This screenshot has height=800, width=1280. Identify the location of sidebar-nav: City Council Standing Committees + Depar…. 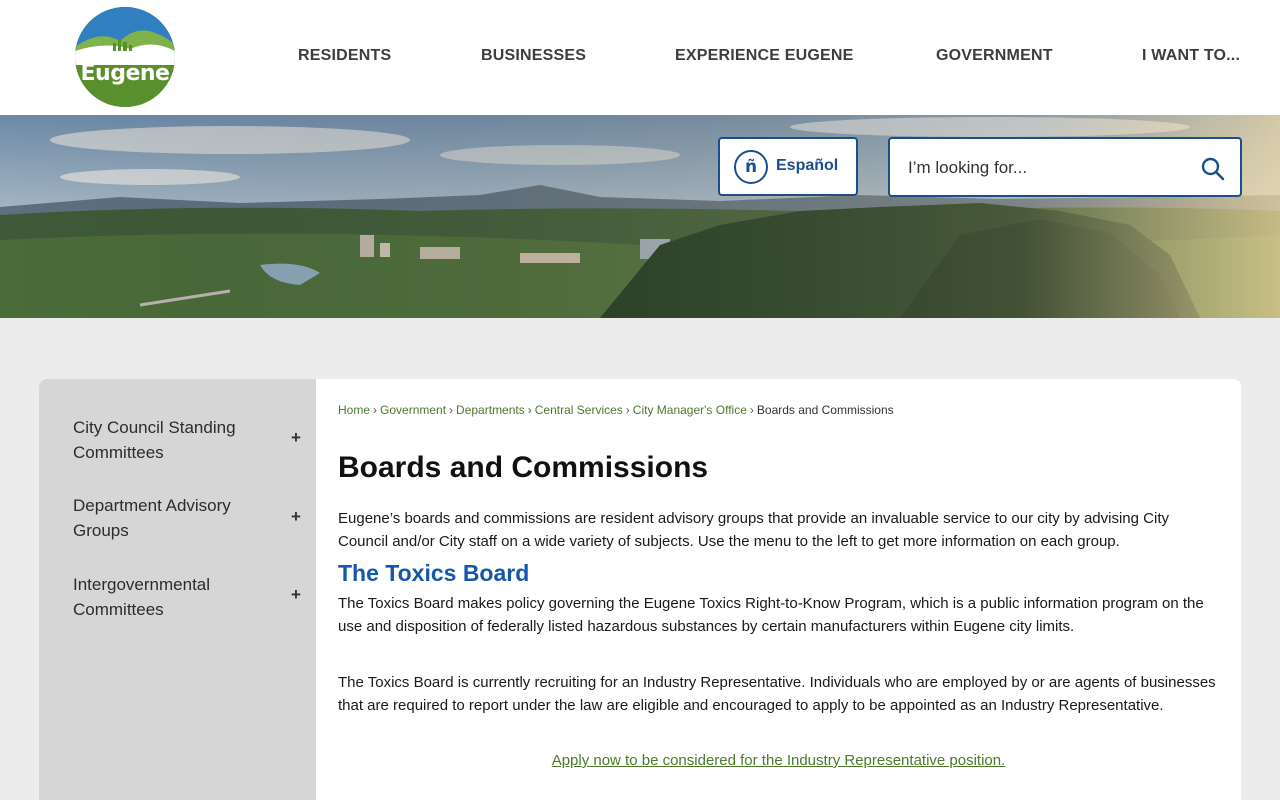
(177, 589).